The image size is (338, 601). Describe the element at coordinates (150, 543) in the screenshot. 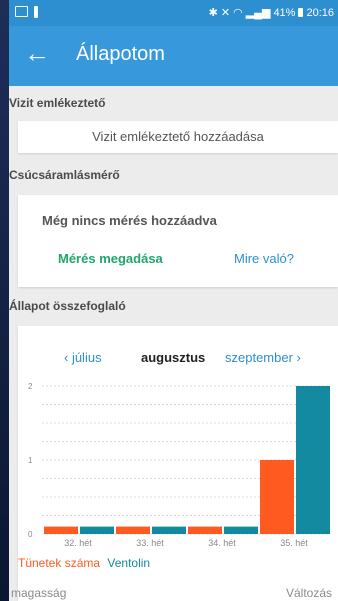

I see `x-tick-label: 33. hét` at that location.